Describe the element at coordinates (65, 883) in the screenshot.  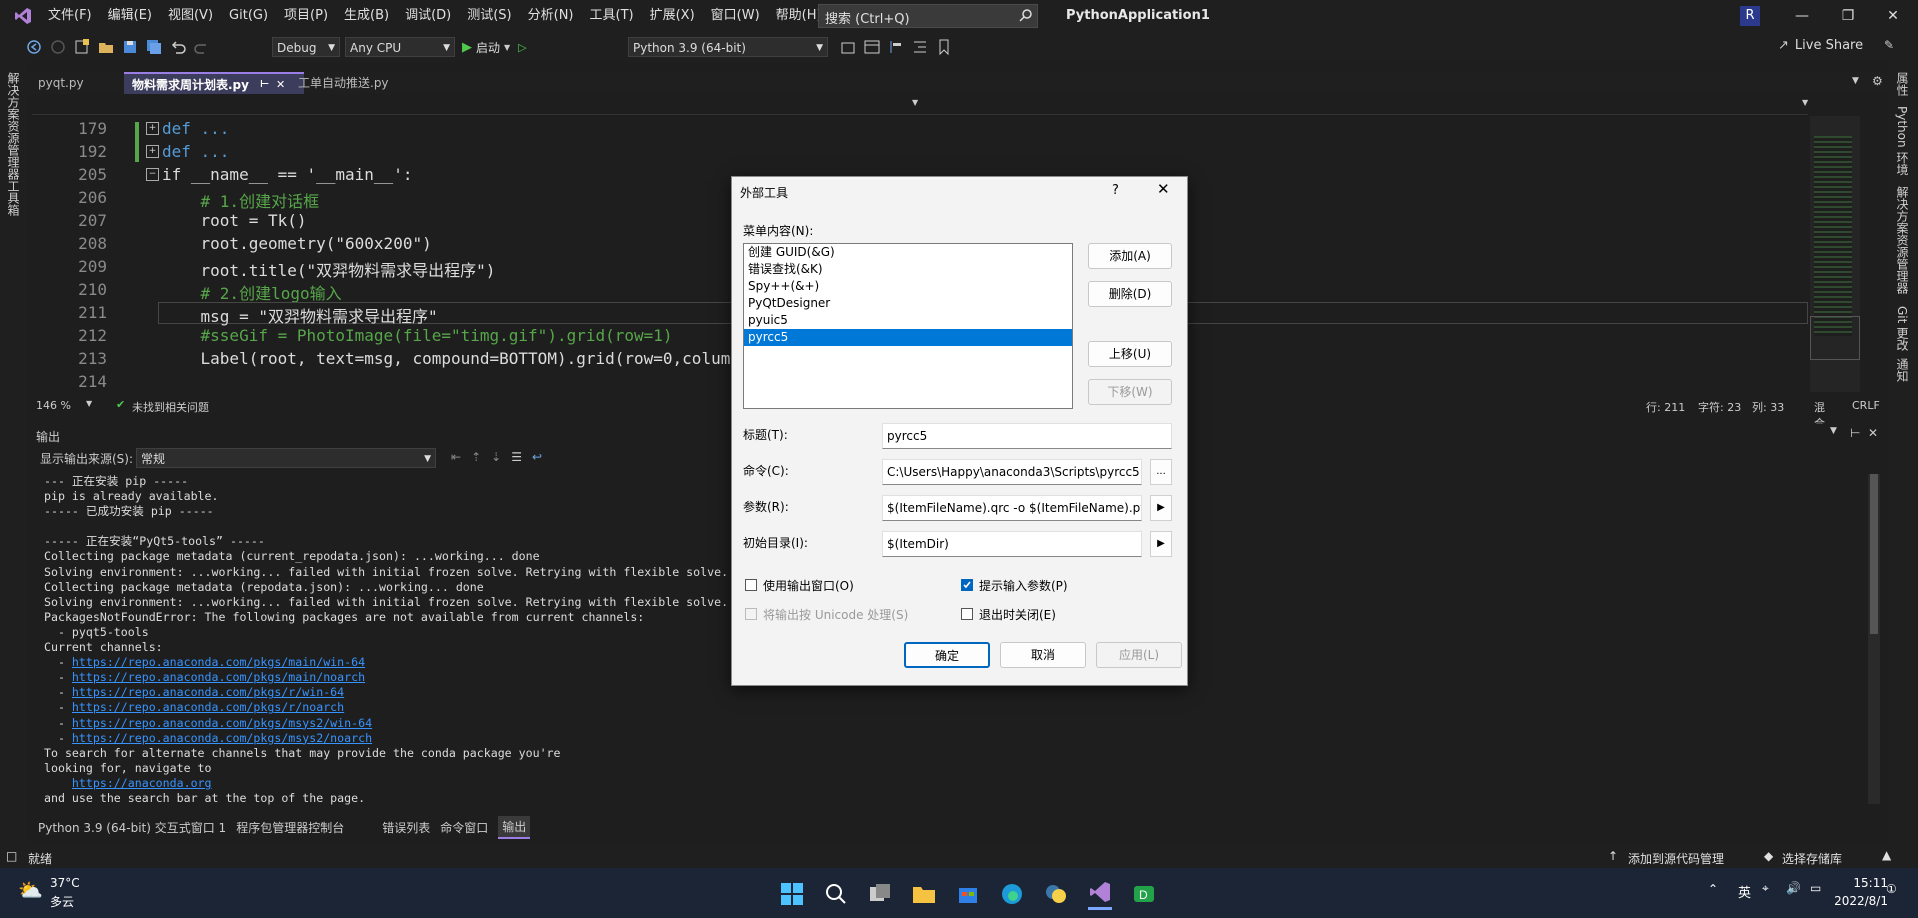
I see `weather-temp: 37°C` at that location.